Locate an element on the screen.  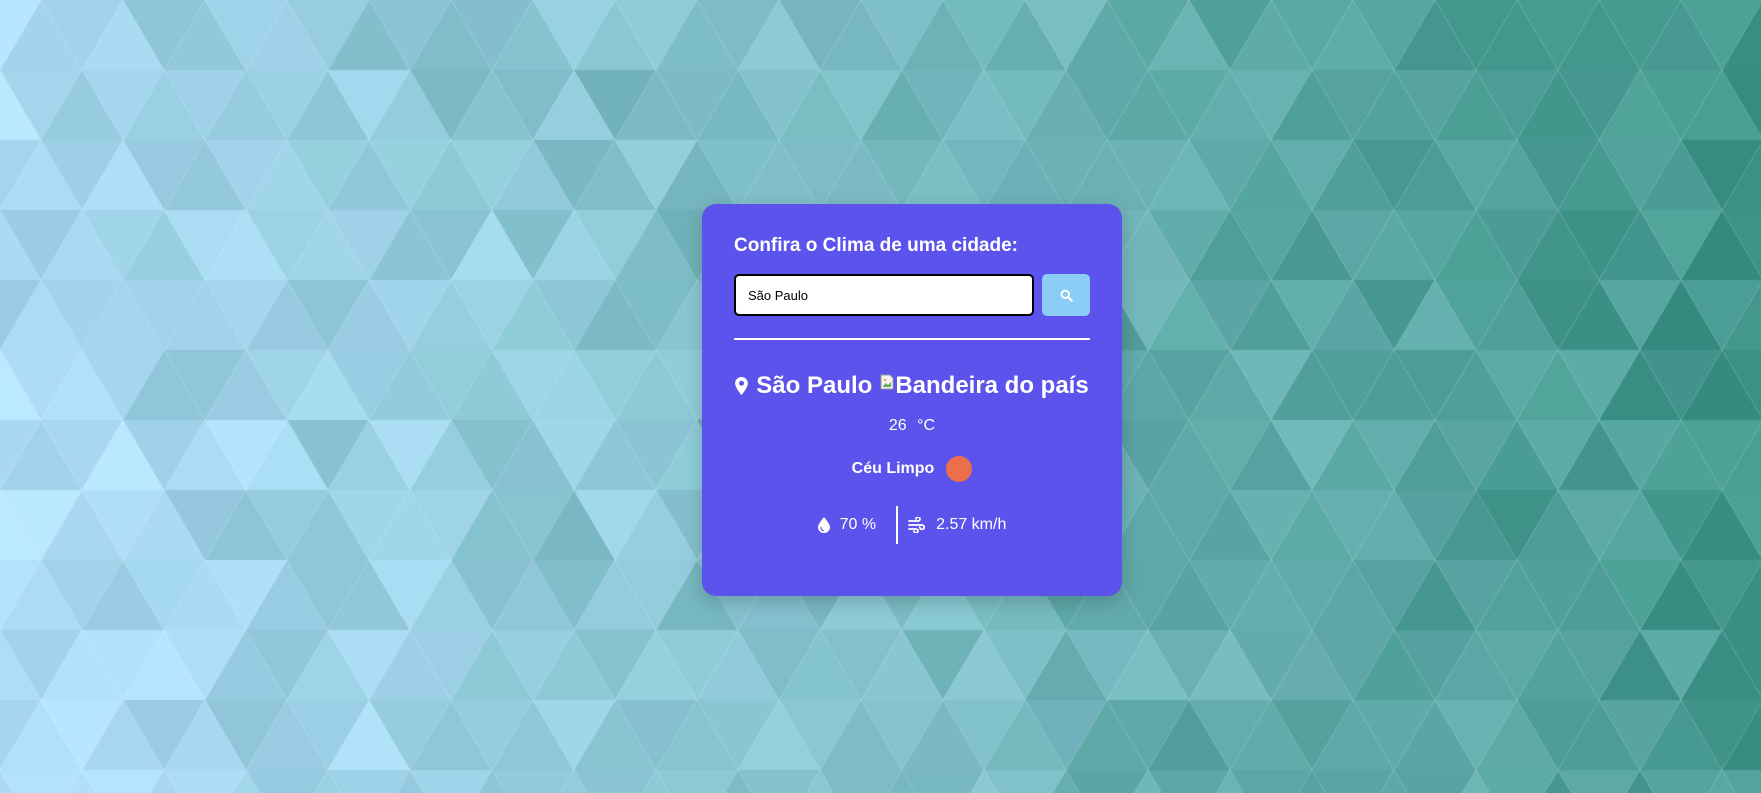
wind-icon is located at coordinates (917, 525).